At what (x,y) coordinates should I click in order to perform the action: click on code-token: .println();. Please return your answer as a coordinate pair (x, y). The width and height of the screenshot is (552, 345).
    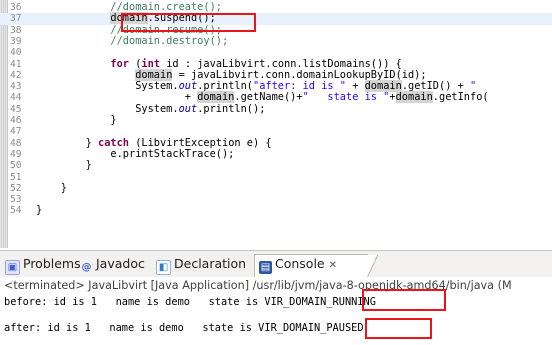
    Looking at the image, I should click on (231, 108).